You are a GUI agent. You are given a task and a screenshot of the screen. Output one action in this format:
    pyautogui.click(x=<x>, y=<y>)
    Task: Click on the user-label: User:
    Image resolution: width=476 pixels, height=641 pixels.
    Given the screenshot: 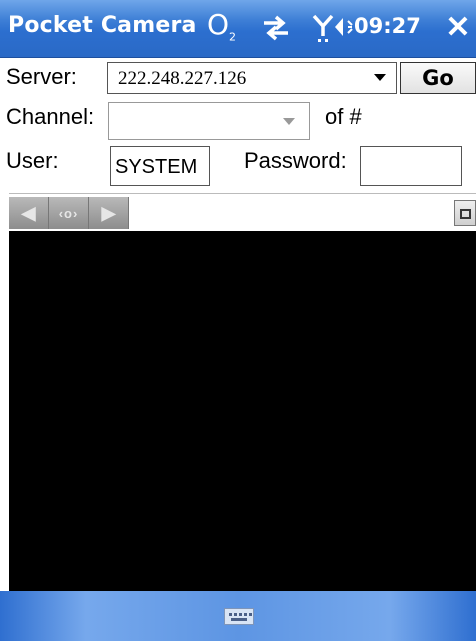 What is the action you would take?
    pyautogui.click(x=32, y=160)
    